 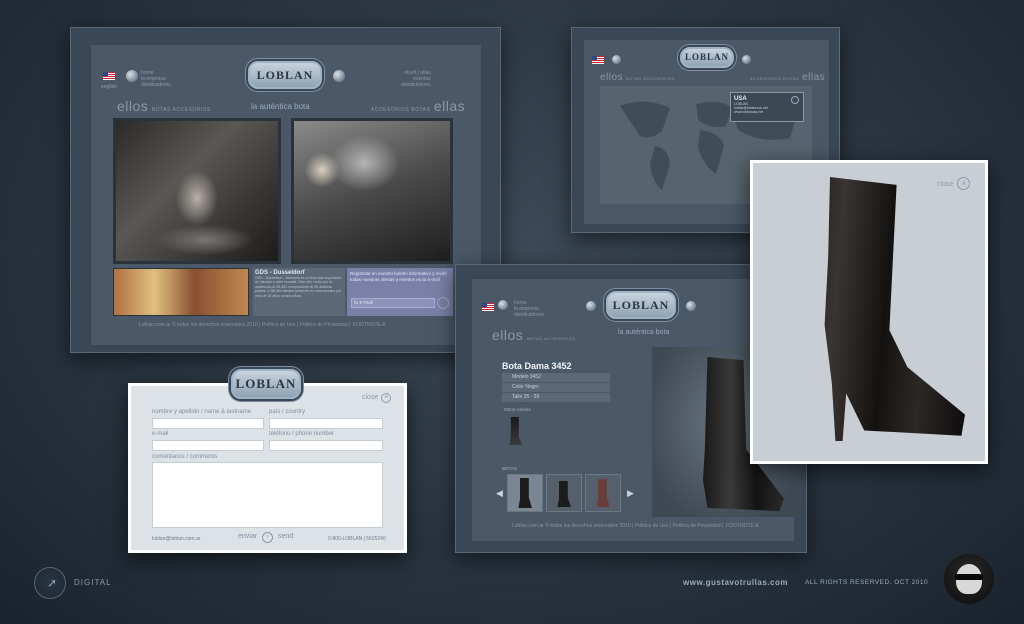 I want to click on comments-field-label: comentarios / comments, so click(x=185, y=457).